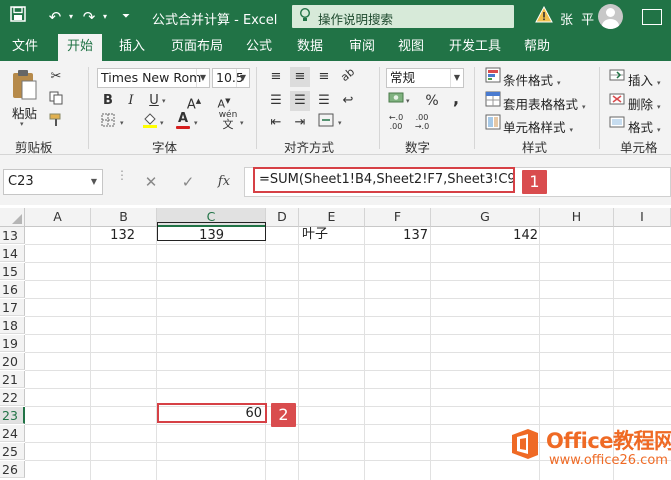 This screenshot has height=480, width=671. I want to click on warning-icon, so click(544, 14).